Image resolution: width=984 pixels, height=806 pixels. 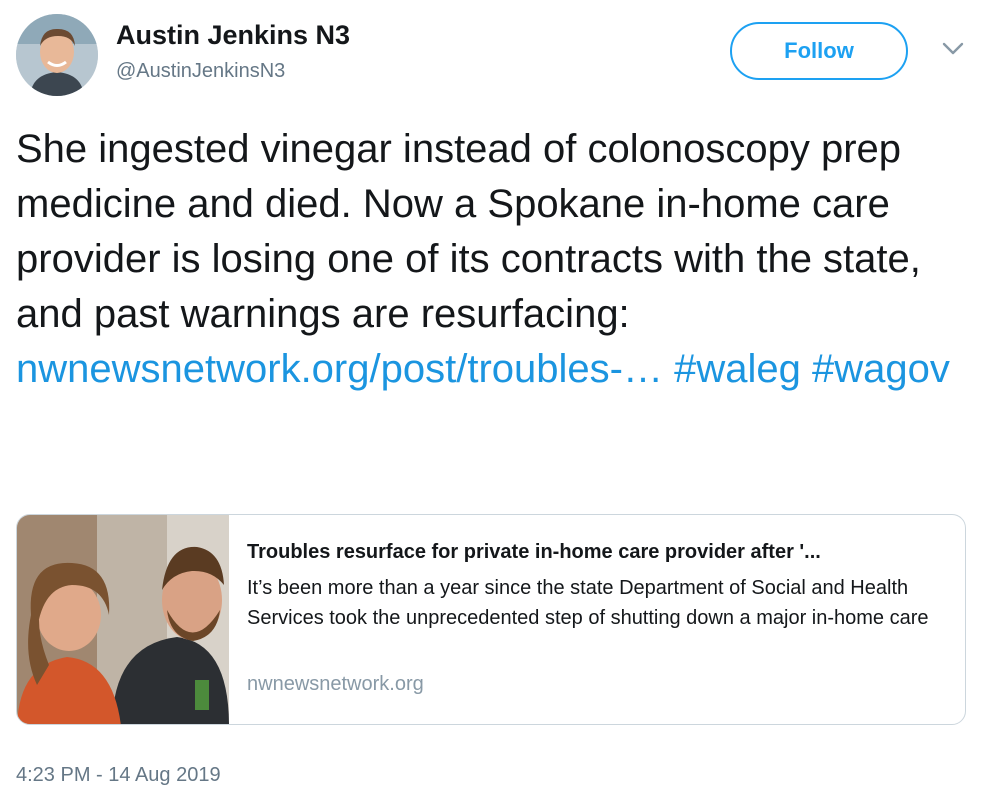 I want to click on card-thumbnail-image, so click(x=123, y=619).